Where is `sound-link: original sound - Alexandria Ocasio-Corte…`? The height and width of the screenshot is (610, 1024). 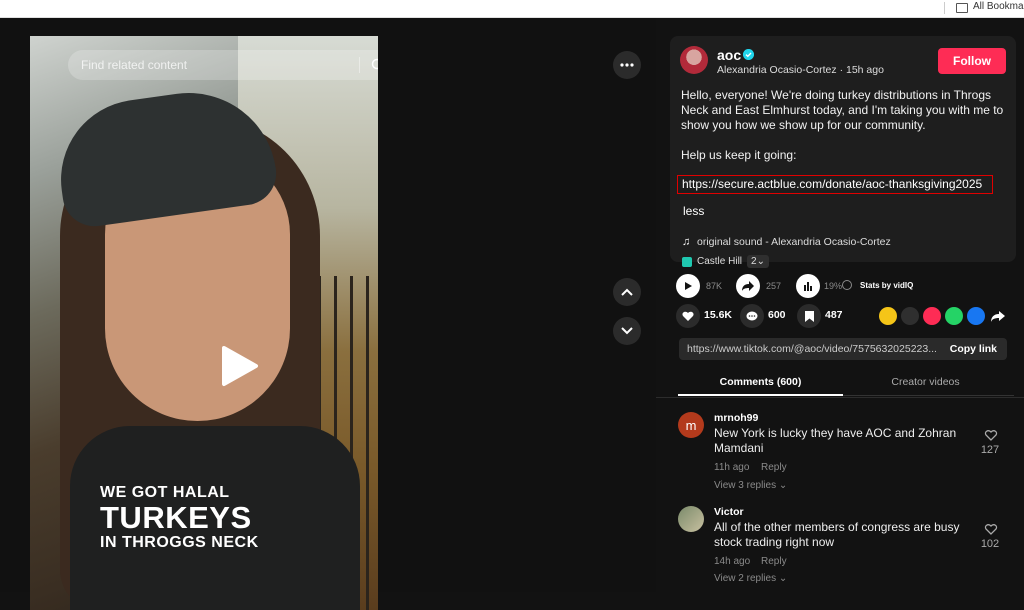 sound-link: original sound - Alexandria Ocasio-Corte… is located at coordinates (794, 242).